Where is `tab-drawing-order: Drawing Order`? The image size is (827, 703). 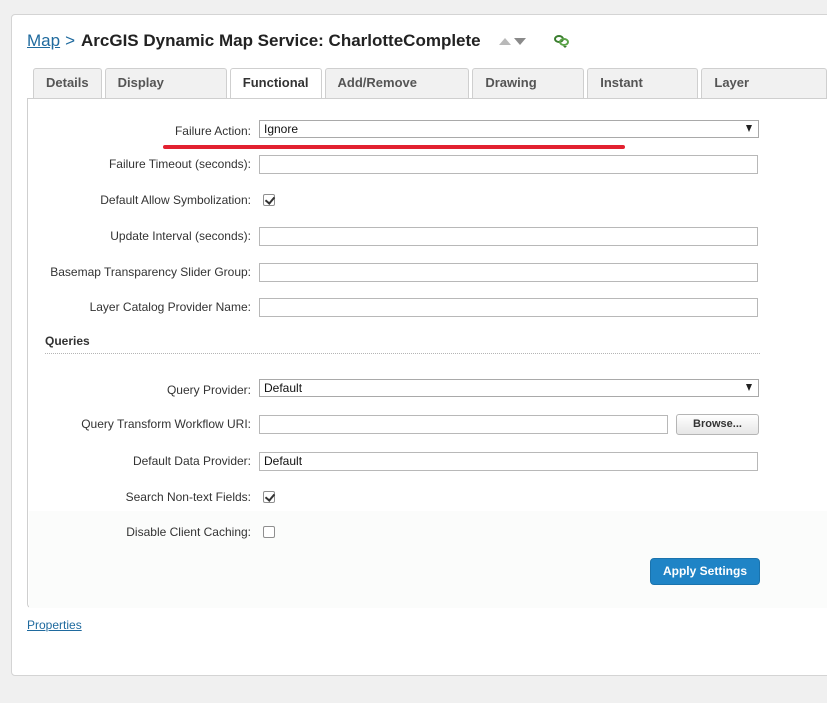 tab-drawing-order: Drawing Order is located at coordinates (528, 93).